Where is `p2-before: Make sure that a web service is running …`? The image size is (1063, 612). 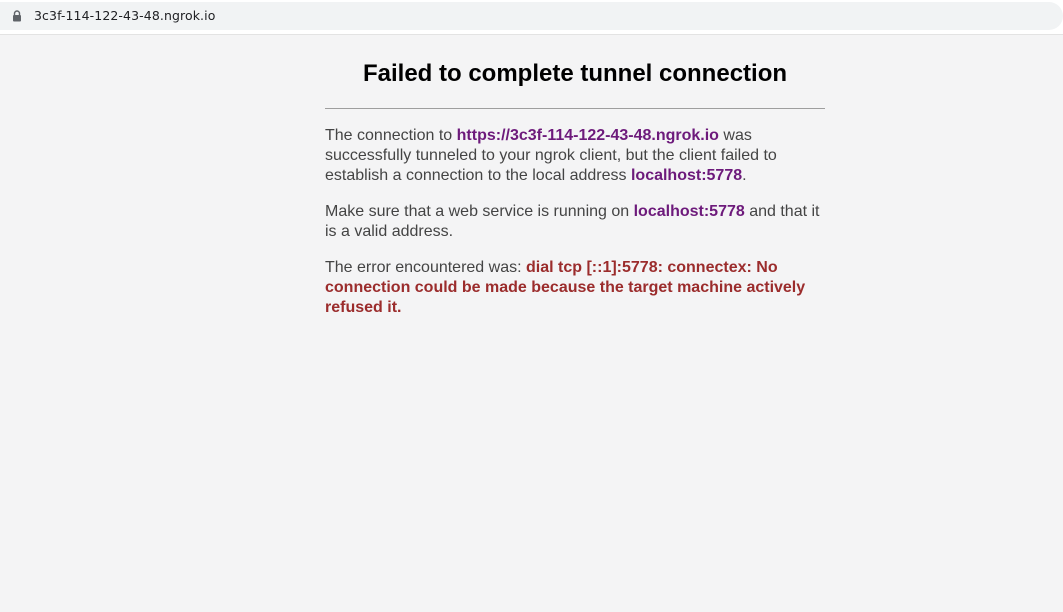 p2-before: Make sure that a web service is running … is located at coordinates (479, 211).